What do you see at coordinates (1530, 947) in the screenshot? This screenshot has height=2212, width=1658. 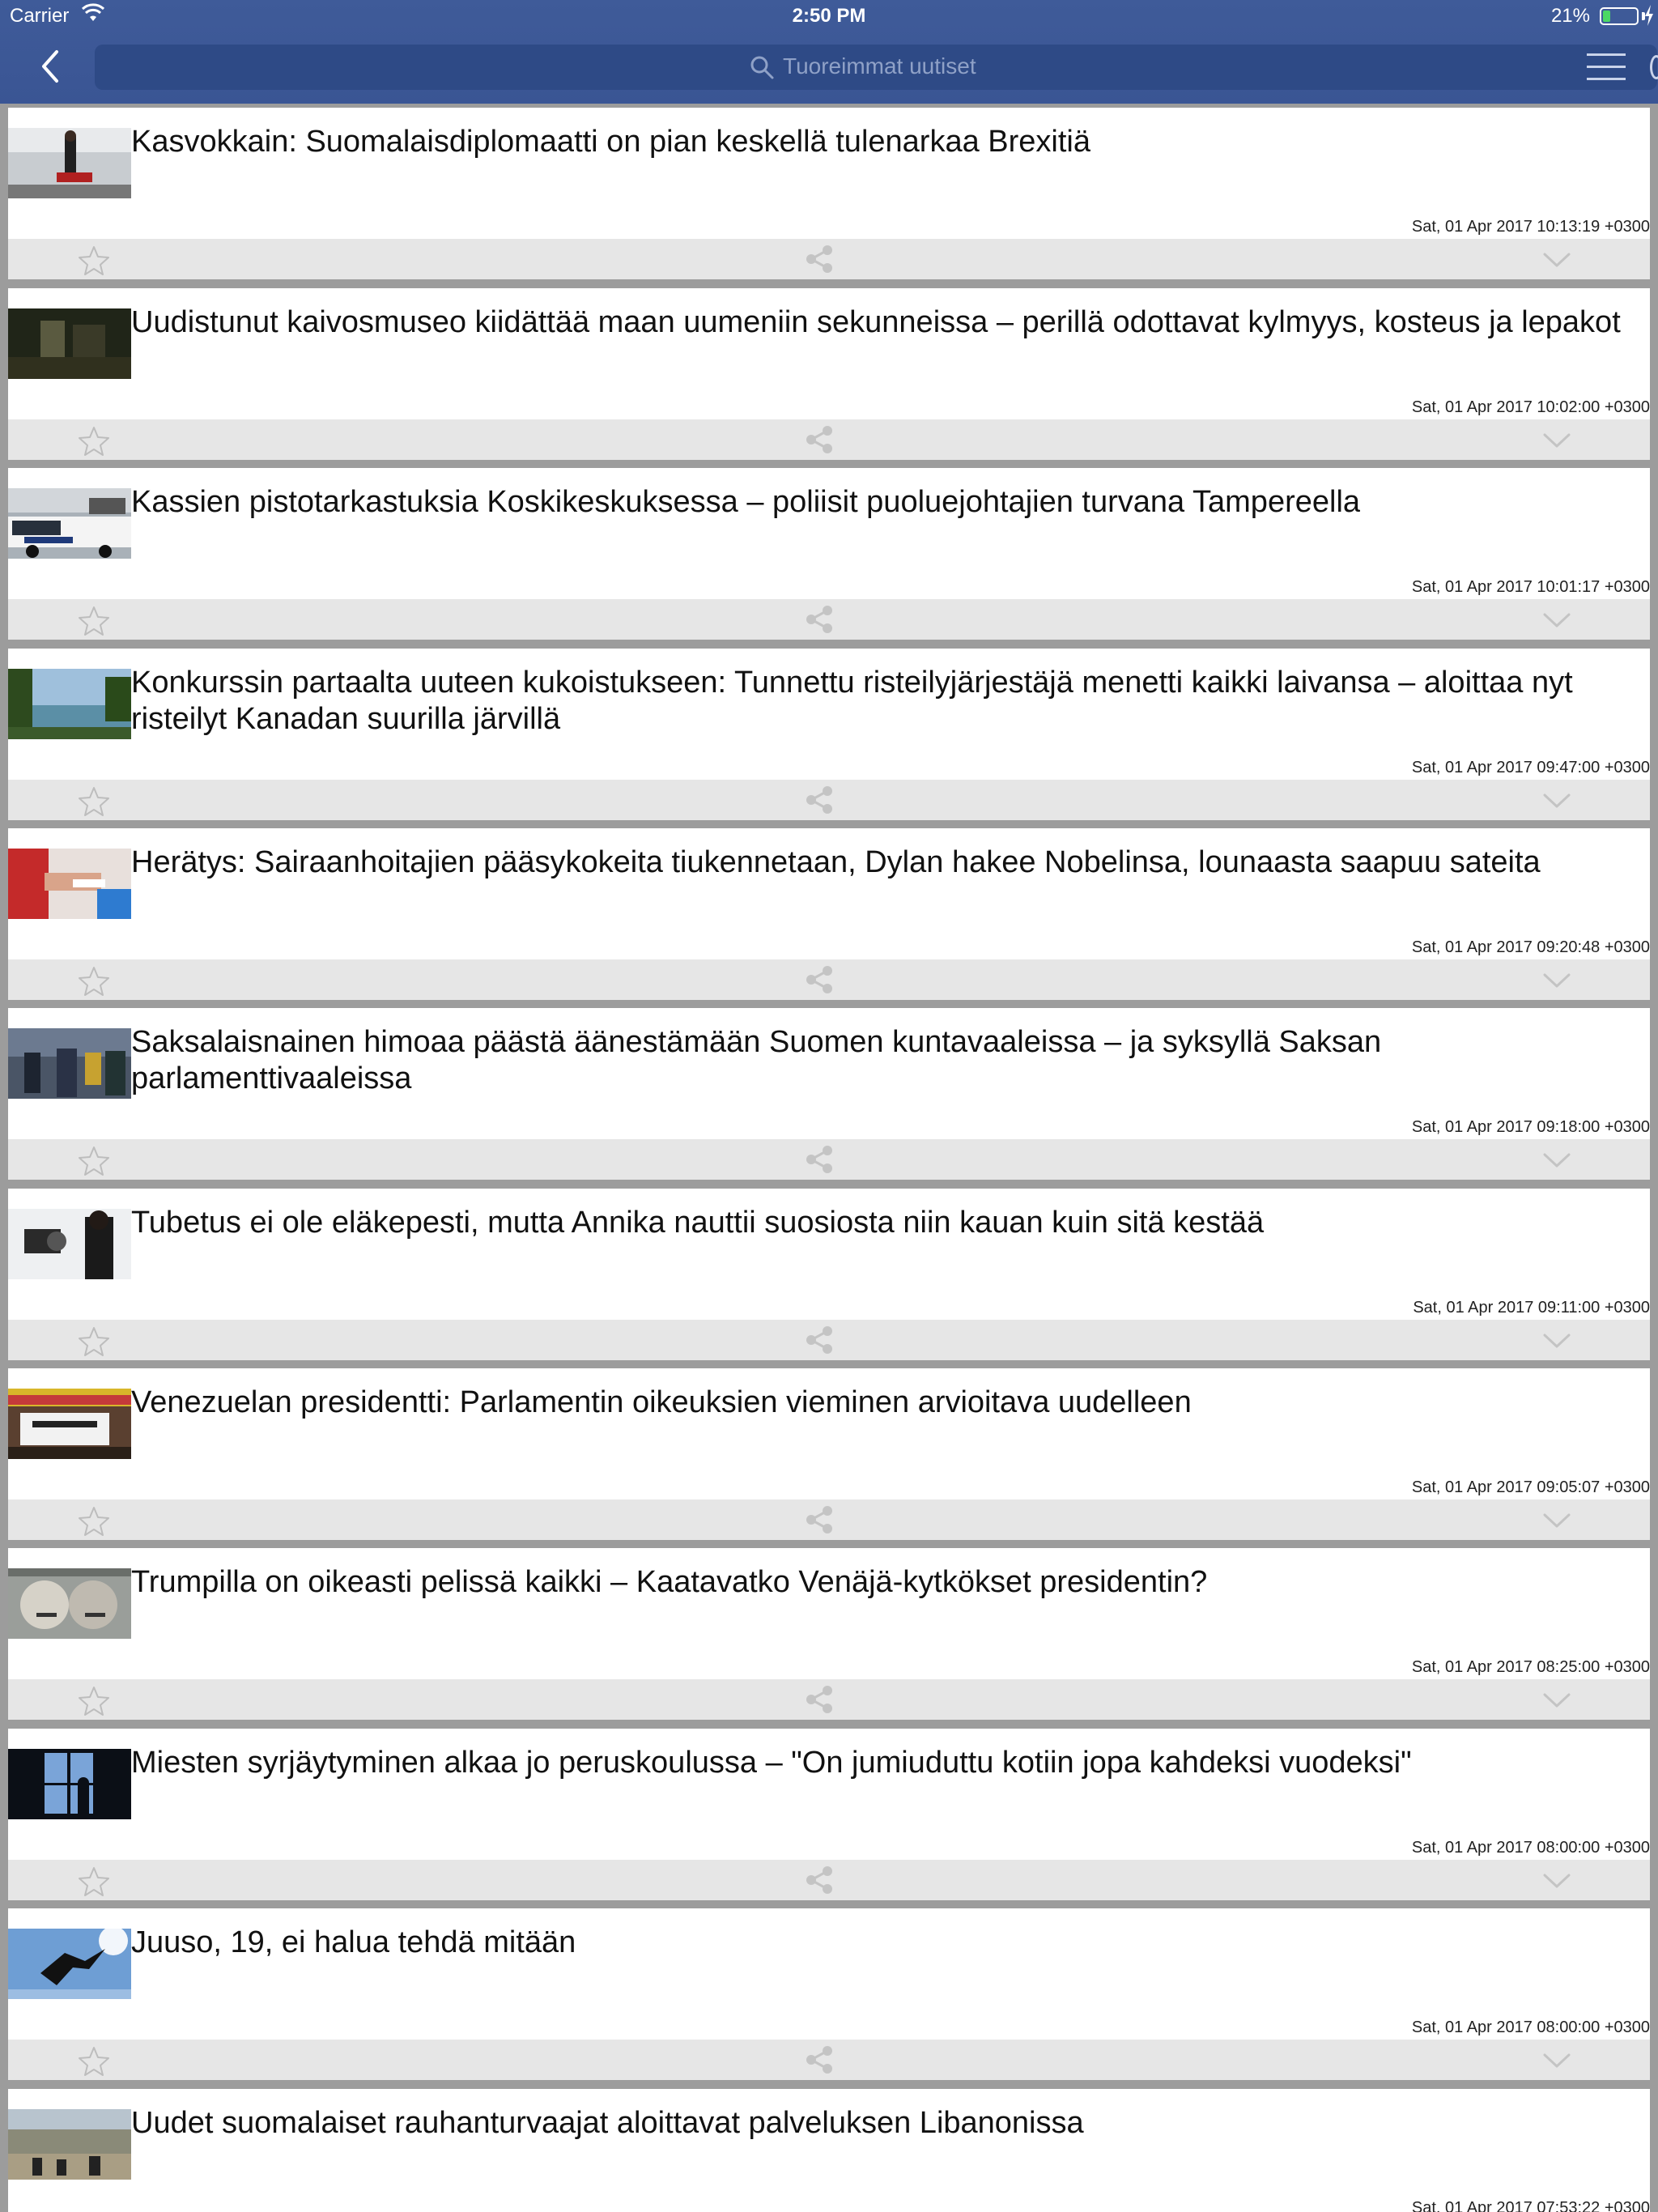 I see `article-date: Sat, 01 Apr 2017 09:20:48 +0300` at bounding box center [1530, 947].